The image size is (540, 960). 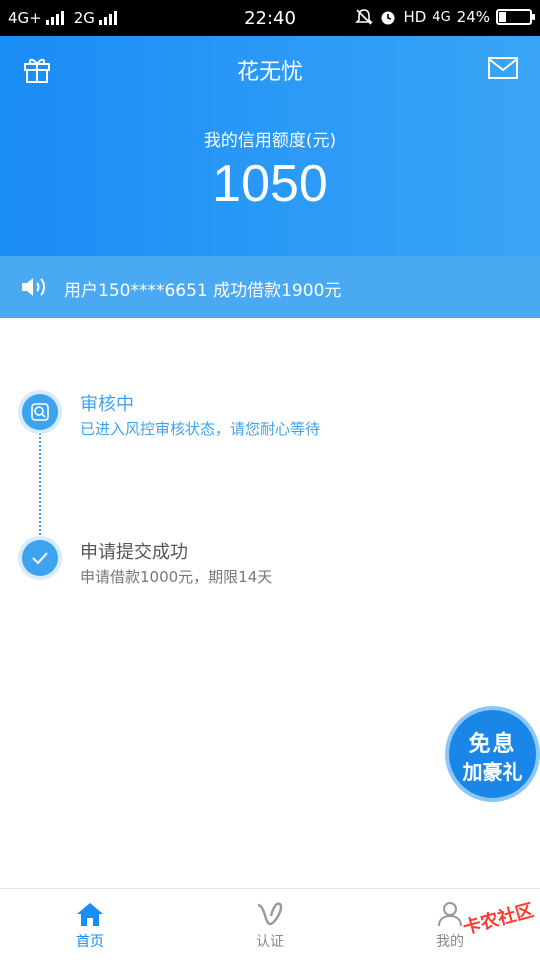 What do you see at coordinates (473, 17) in the screenshot?
I see `battery-percent: 24%` at bounding box center [473, 17].